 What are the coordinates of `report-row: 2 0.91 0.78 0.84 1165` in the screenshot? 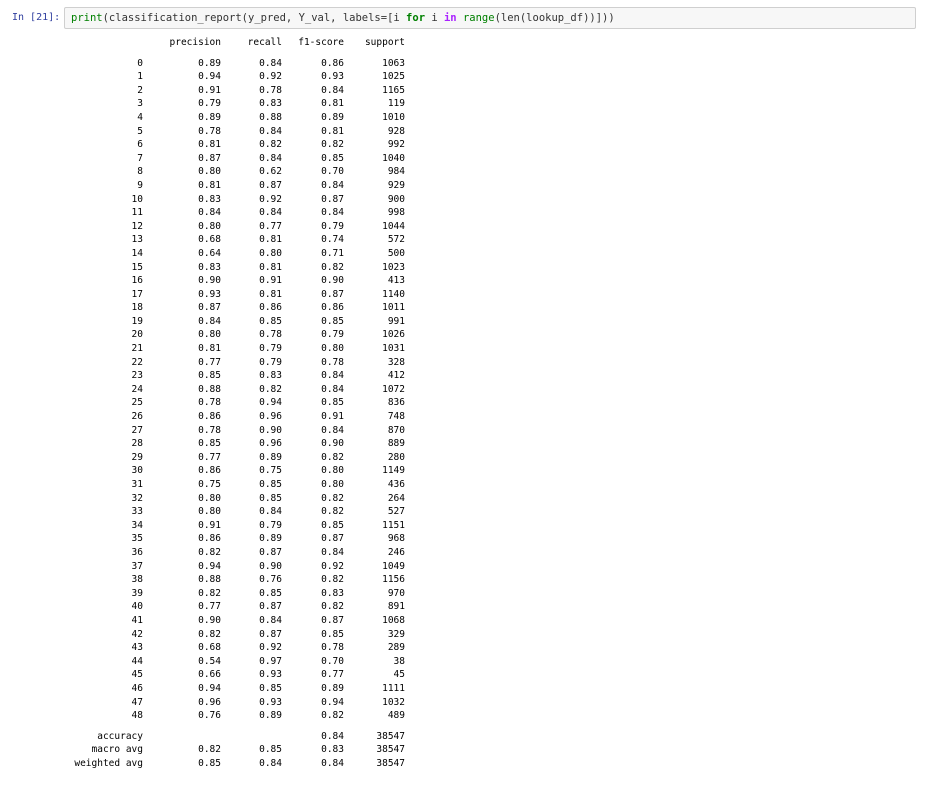 It's located at (235, 91).